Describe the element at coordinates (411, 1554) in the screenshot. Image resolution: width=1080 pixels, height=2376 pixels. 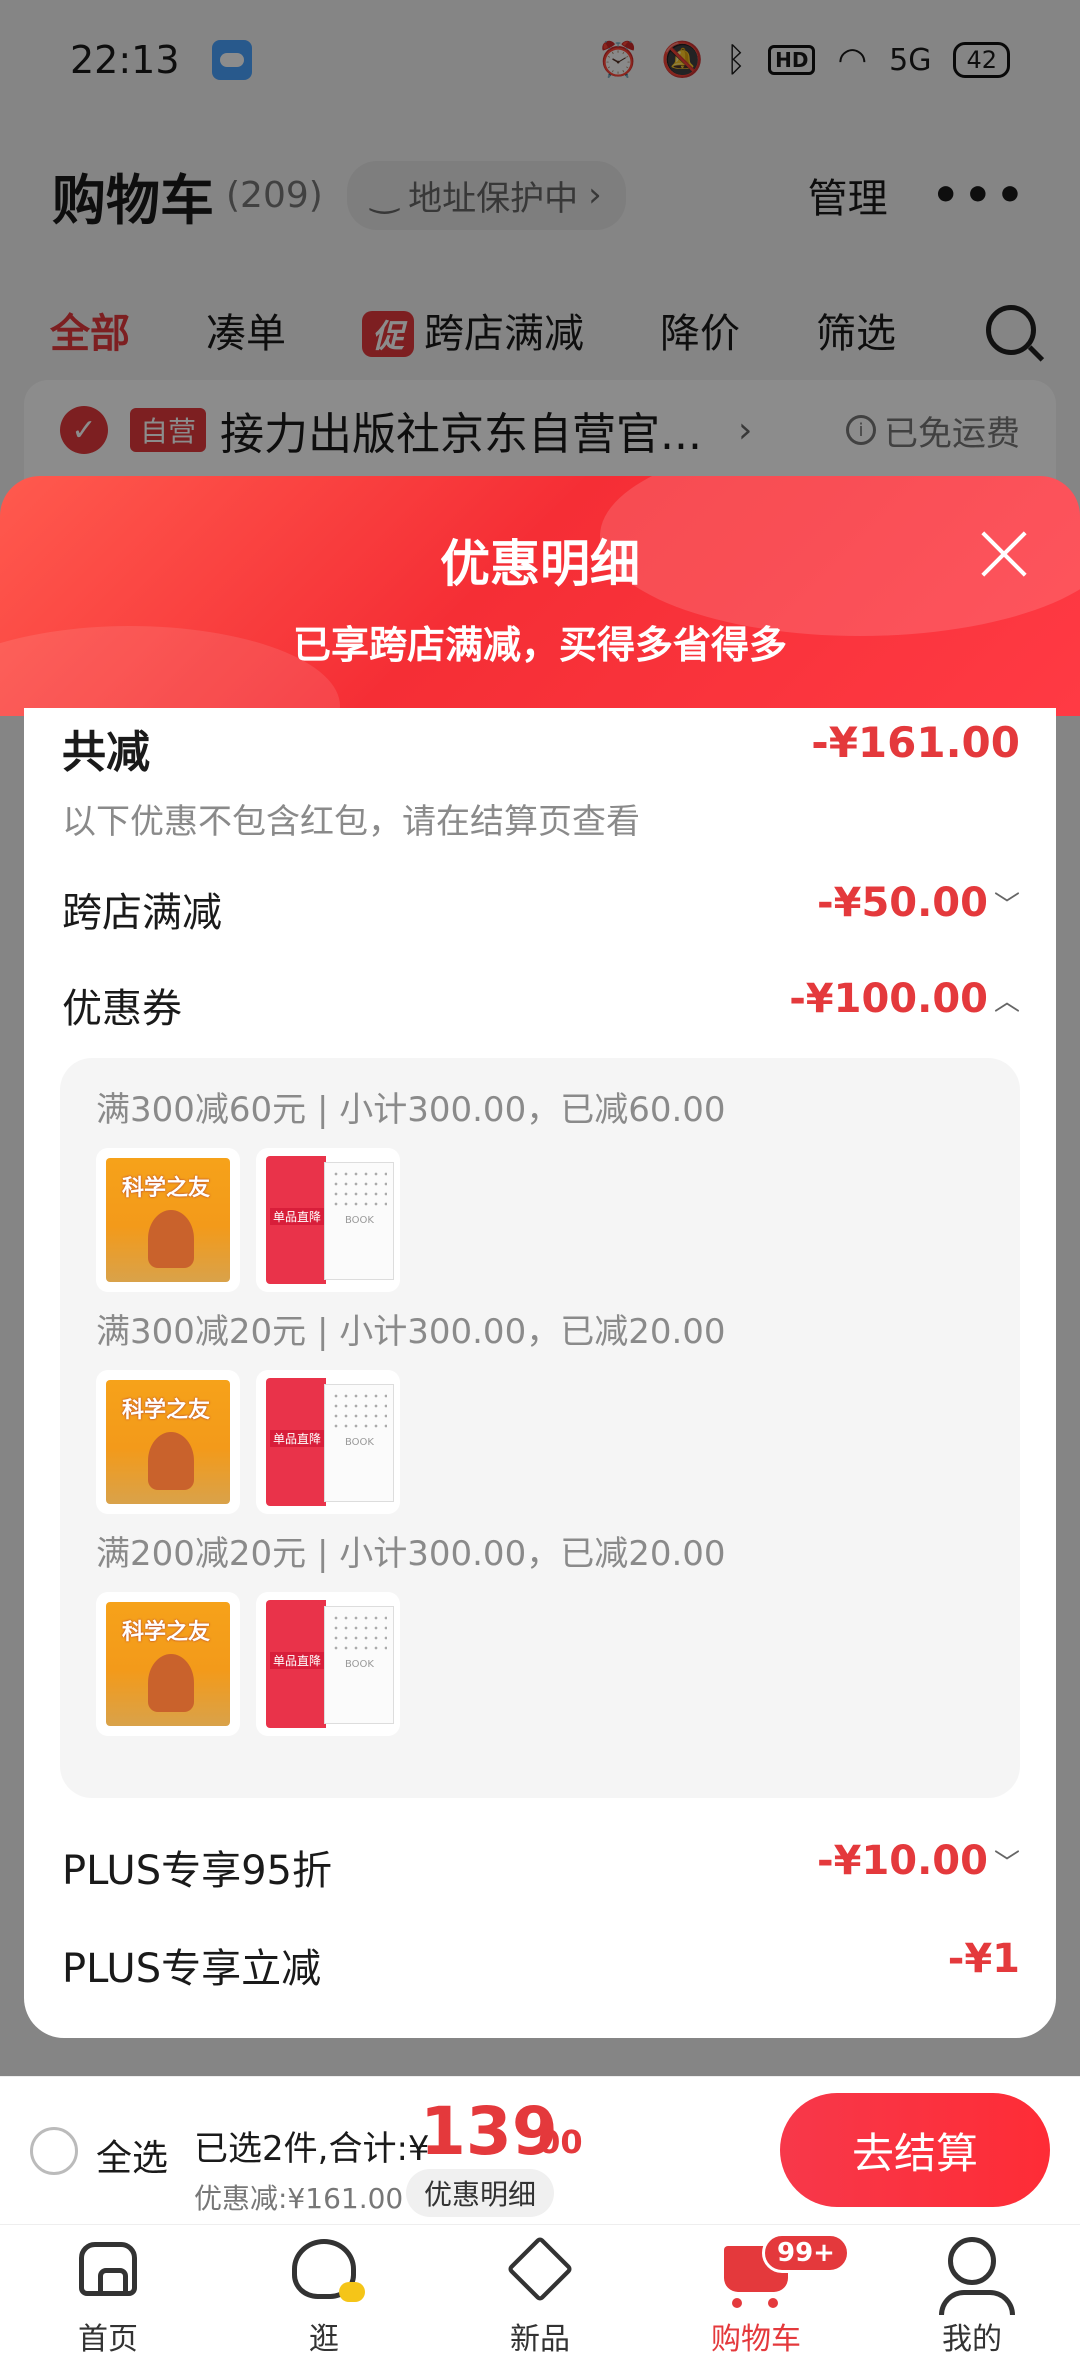
I see `coupon-line: 满200减20元 | 小计300.00，已减20.00` at that location.